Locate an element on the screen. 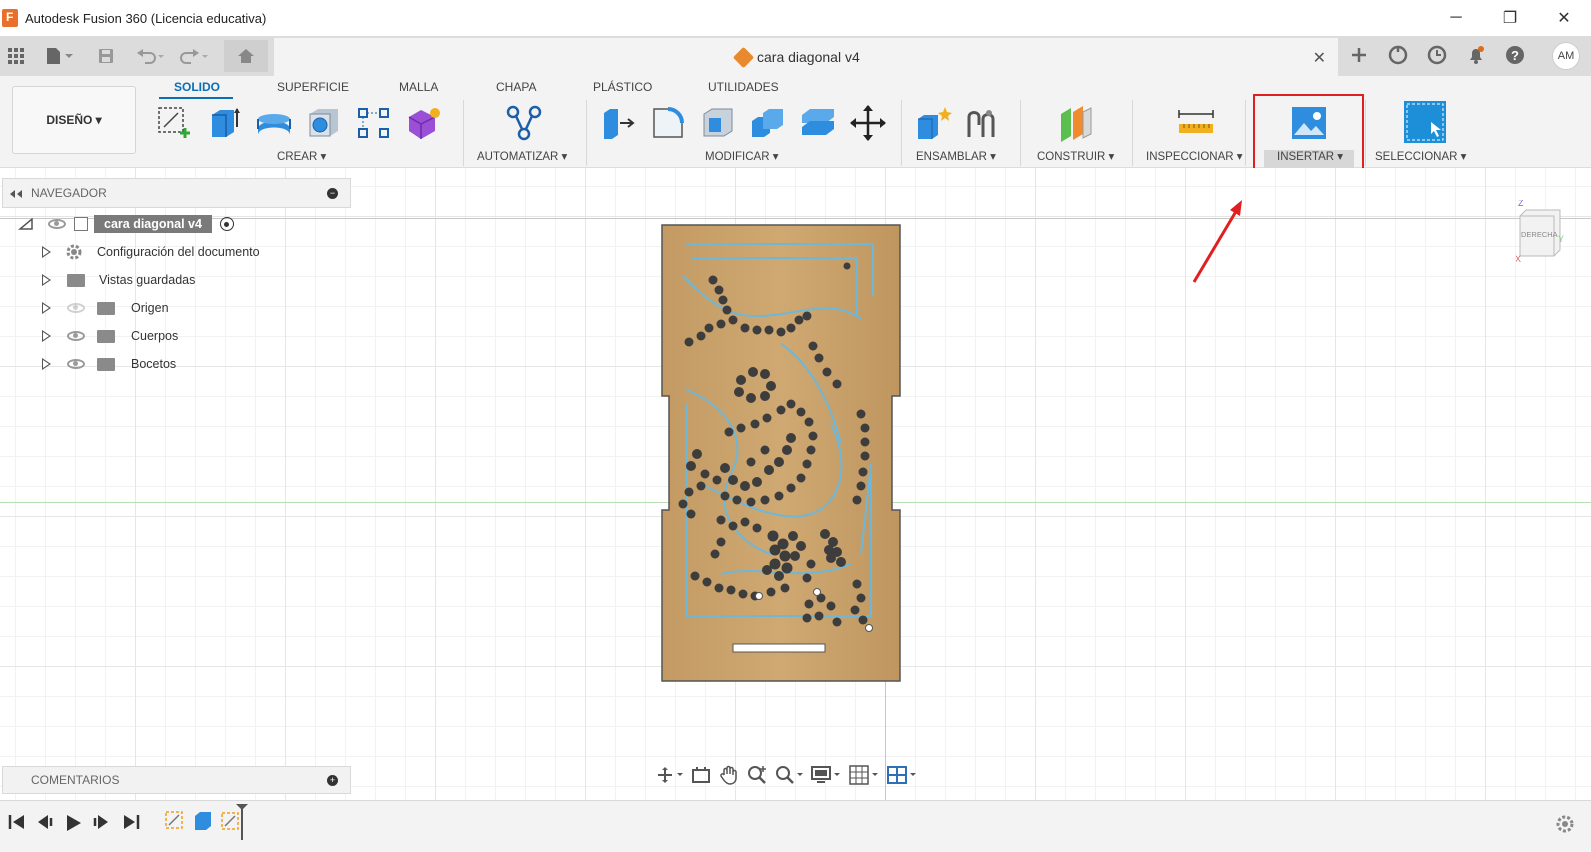 The image size is (1591, 852). new-component-icon is located at coordinates (934, 123).